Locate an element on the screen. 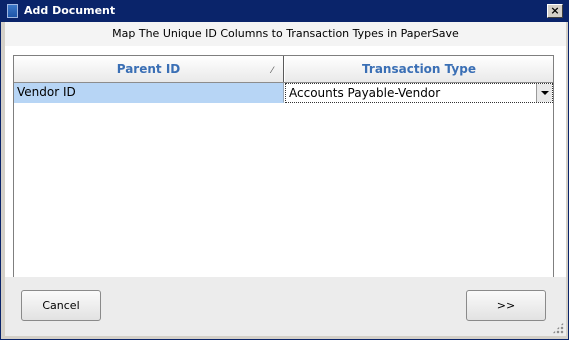  column-header-transaction-type: Transaction Type is located at coordinates (419, 69).